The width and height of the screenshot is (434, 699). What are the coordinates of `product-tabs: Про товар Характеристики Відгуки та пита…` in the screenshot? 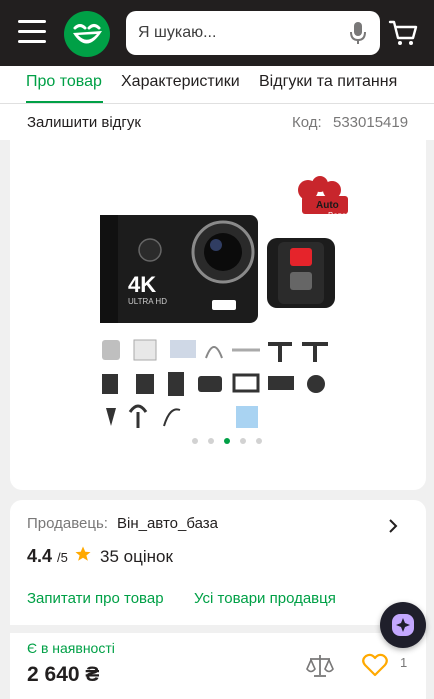 It's located at (217, 85).